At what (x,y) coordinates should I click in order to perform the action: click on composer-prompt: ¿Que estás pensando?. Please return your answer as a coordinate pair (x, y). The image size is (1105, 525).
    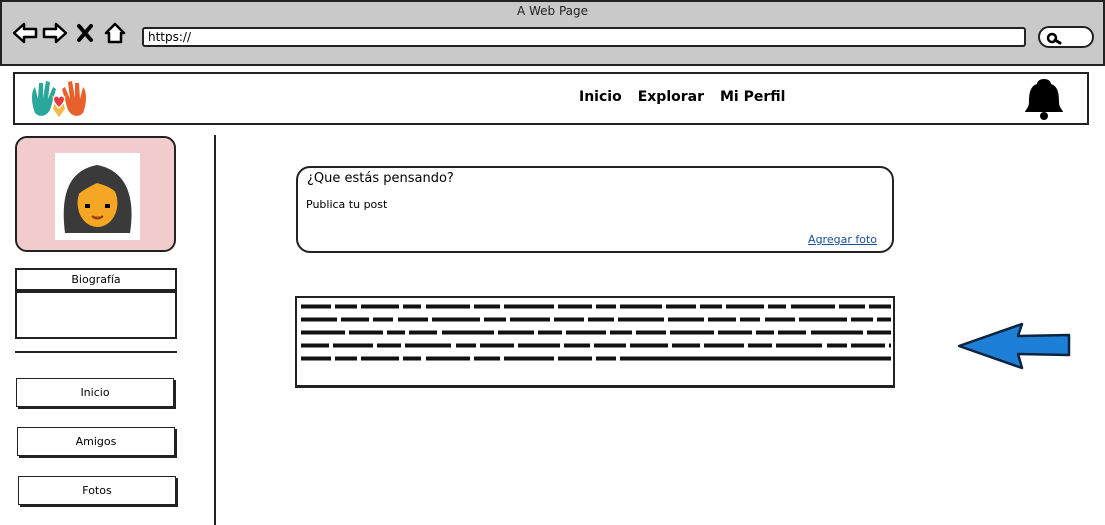
    Looking at the image, I should click on (380, 178).